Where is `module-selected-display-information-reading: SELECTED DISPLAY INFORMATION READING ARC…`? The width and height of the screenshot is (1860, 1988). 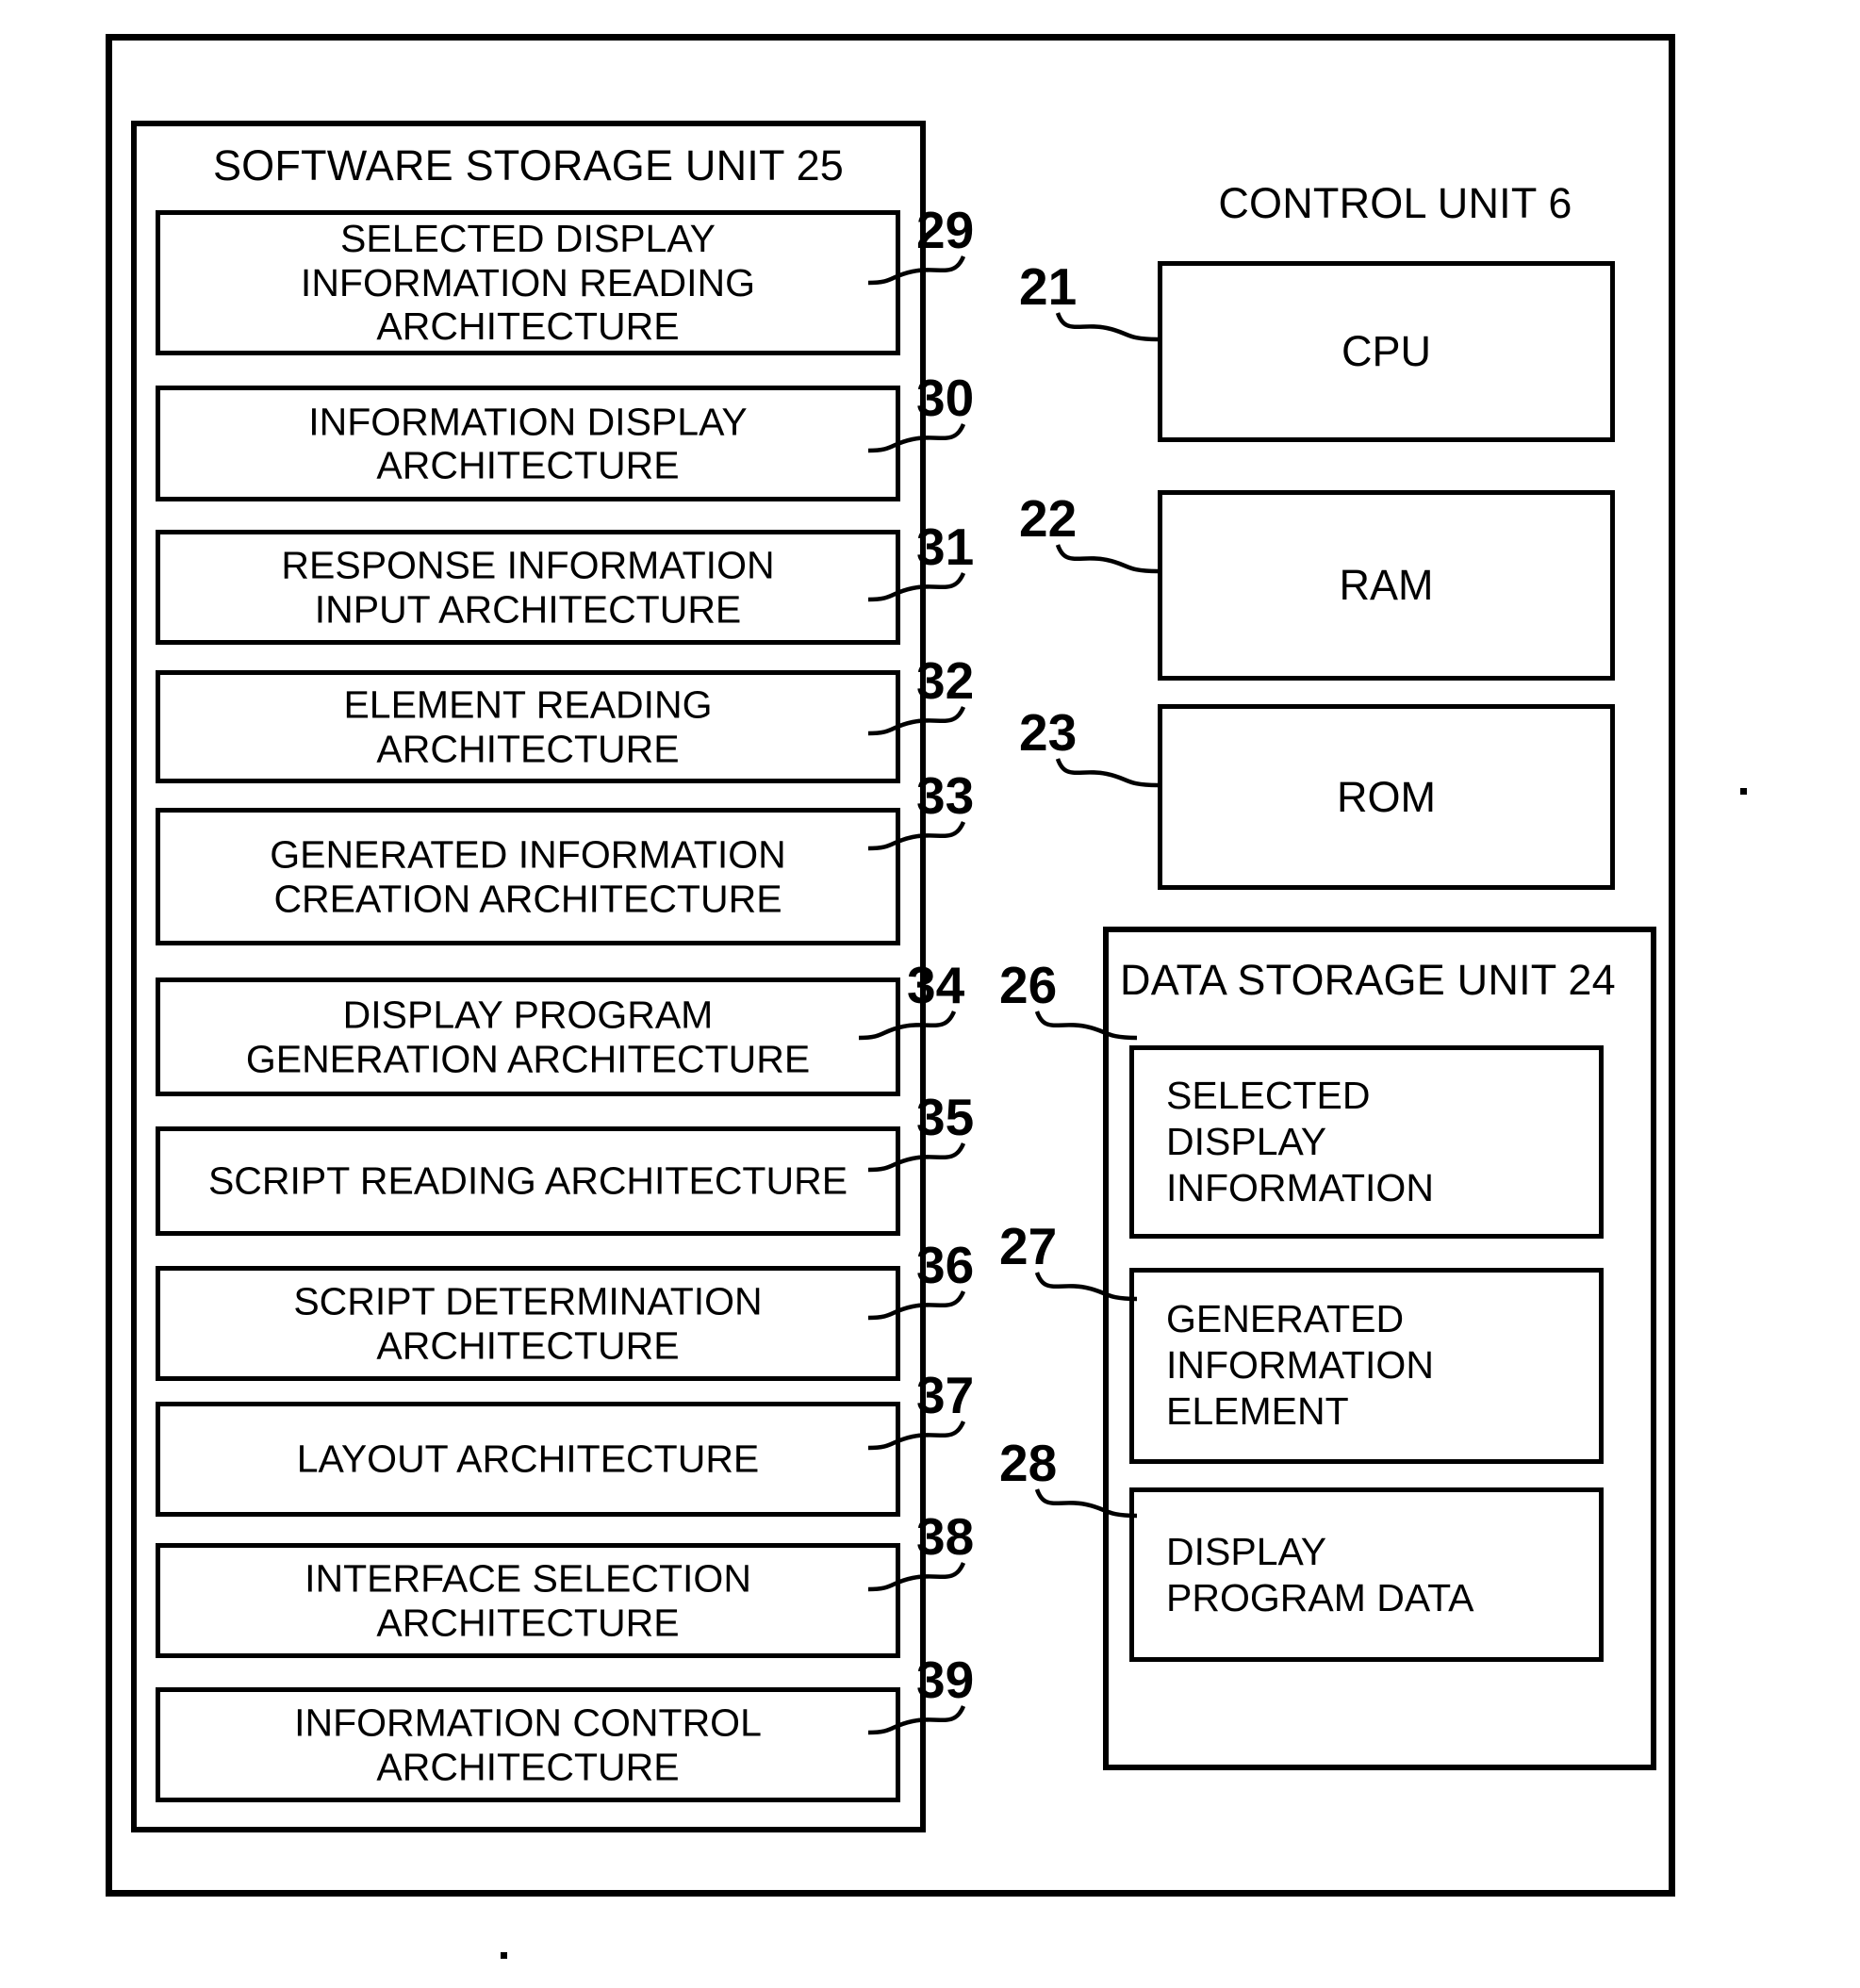 module-selected-display-information-reading: SELECTED DISPLAY INFORMATION READING ARC… is located at coordinates (528, 282).